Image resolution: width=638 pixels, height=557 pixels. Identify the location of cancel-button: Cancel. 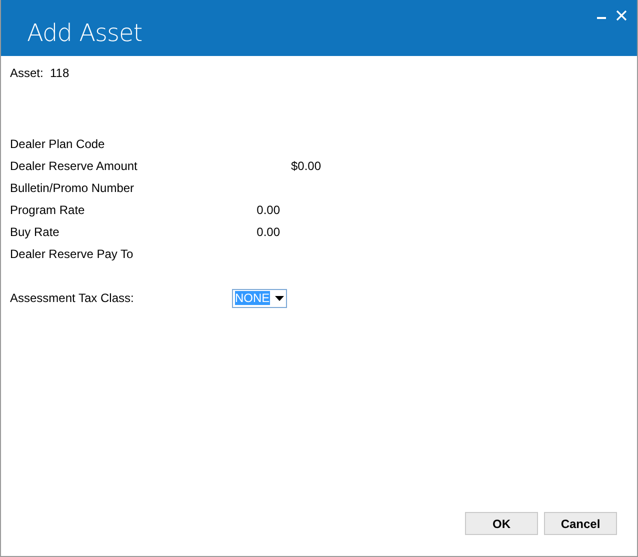
(580, 523).